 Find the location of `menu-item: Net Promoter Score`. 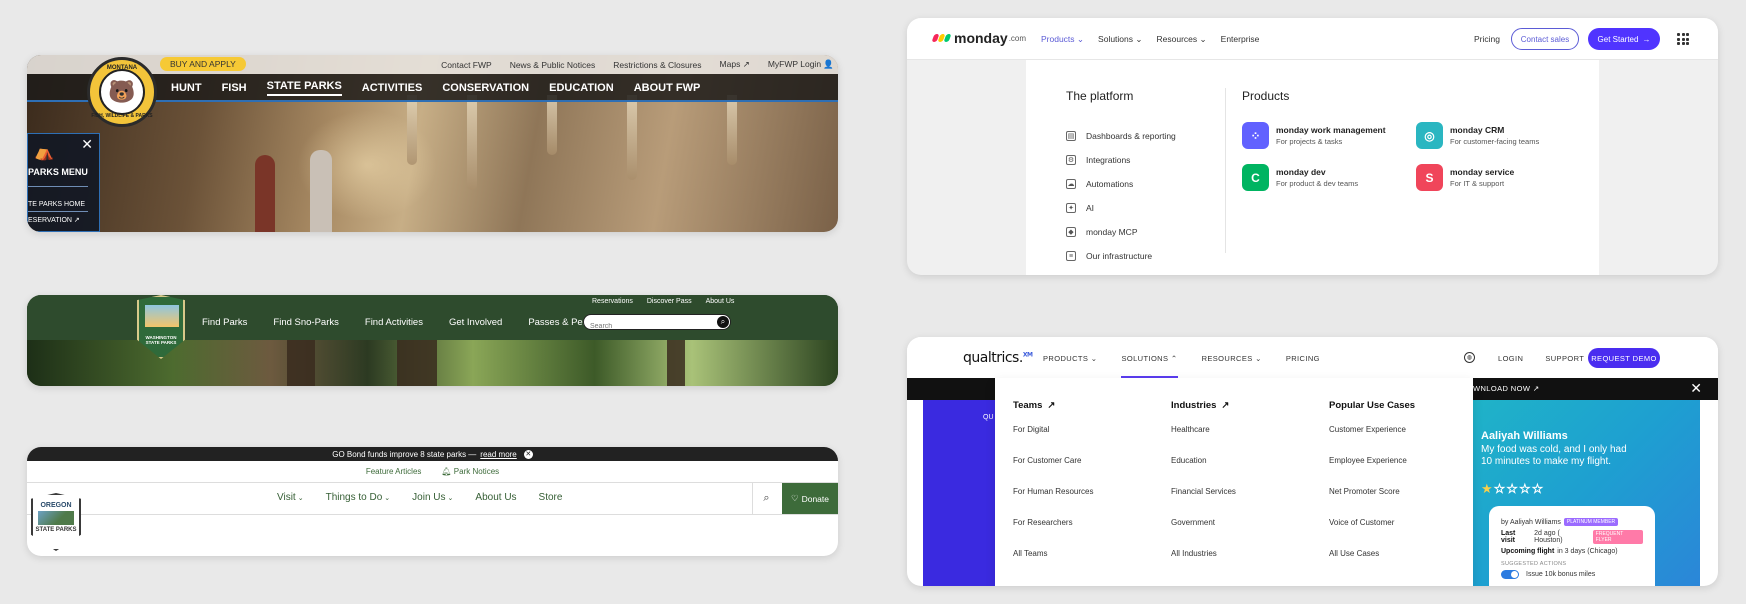

menu-item: Net Promoter Score is located at coordinates (1372, 502).